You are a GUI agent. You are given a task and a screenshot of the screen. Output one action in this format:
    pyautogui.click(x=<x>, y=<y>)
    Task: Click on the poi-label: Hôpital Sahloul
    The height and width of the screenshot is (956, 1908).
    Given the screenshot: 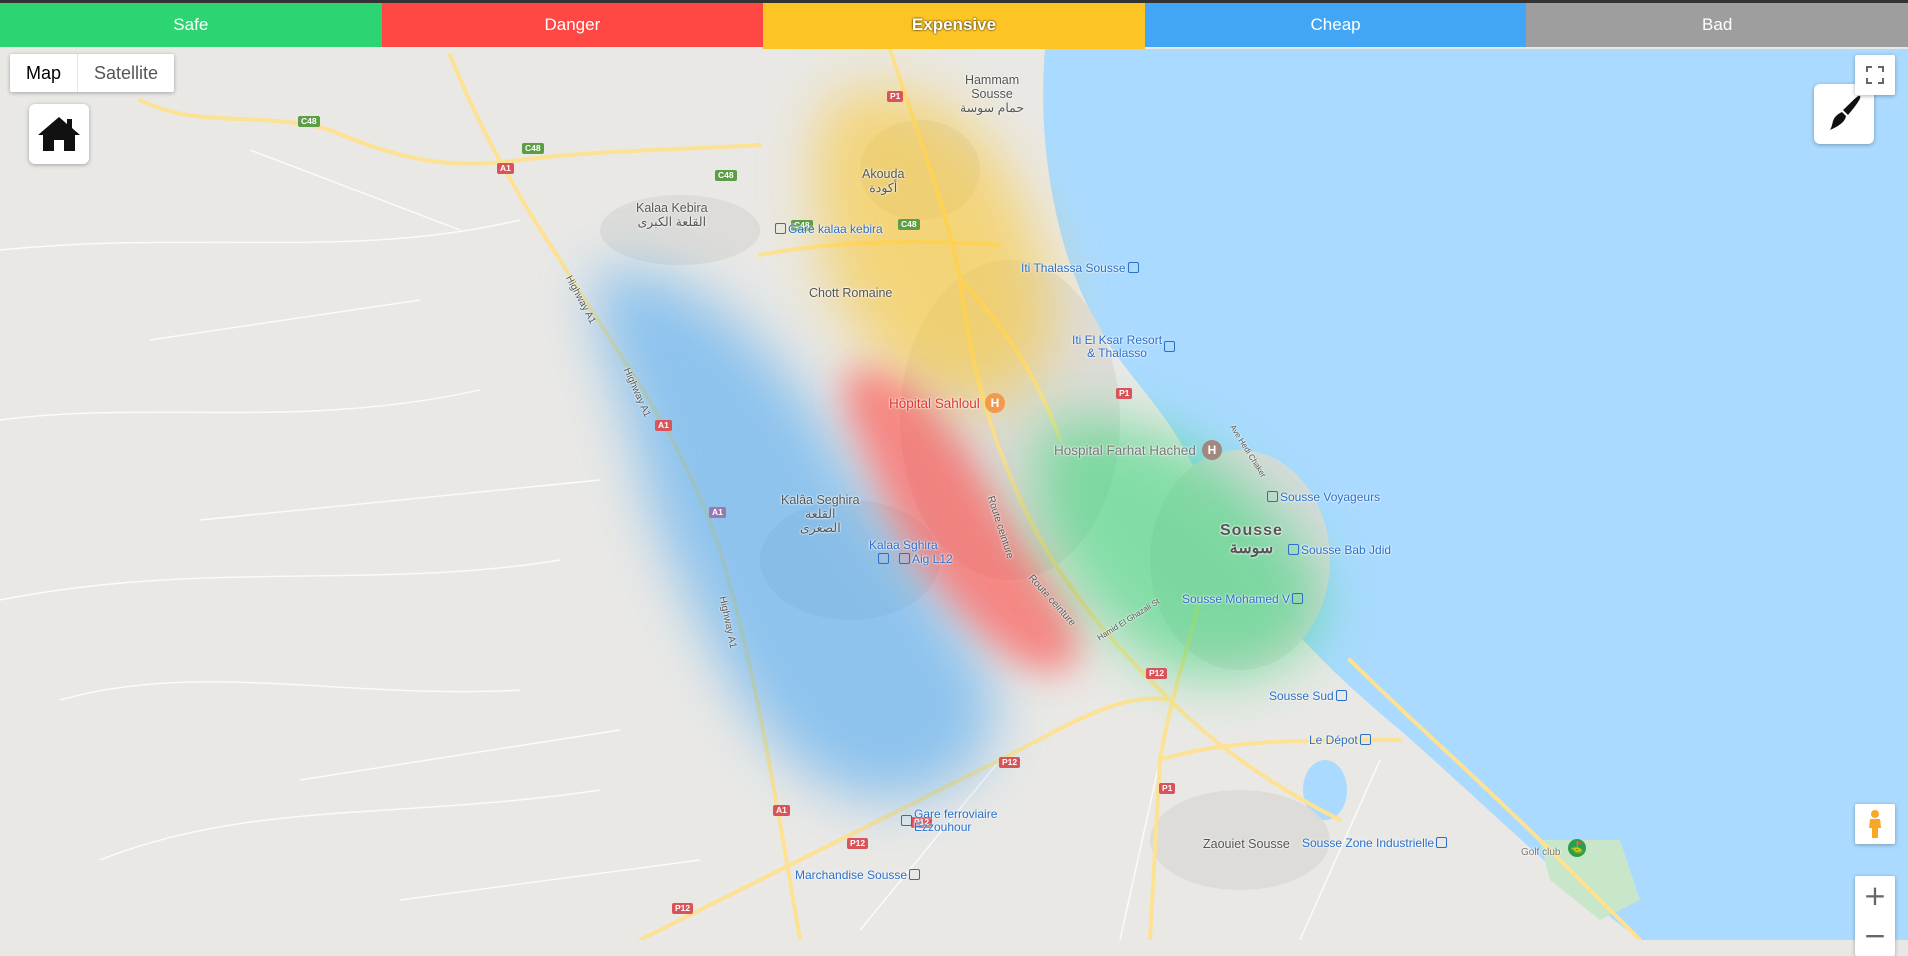 What is the action you would take?
    pyautogui.click(x=934, y=403)
    